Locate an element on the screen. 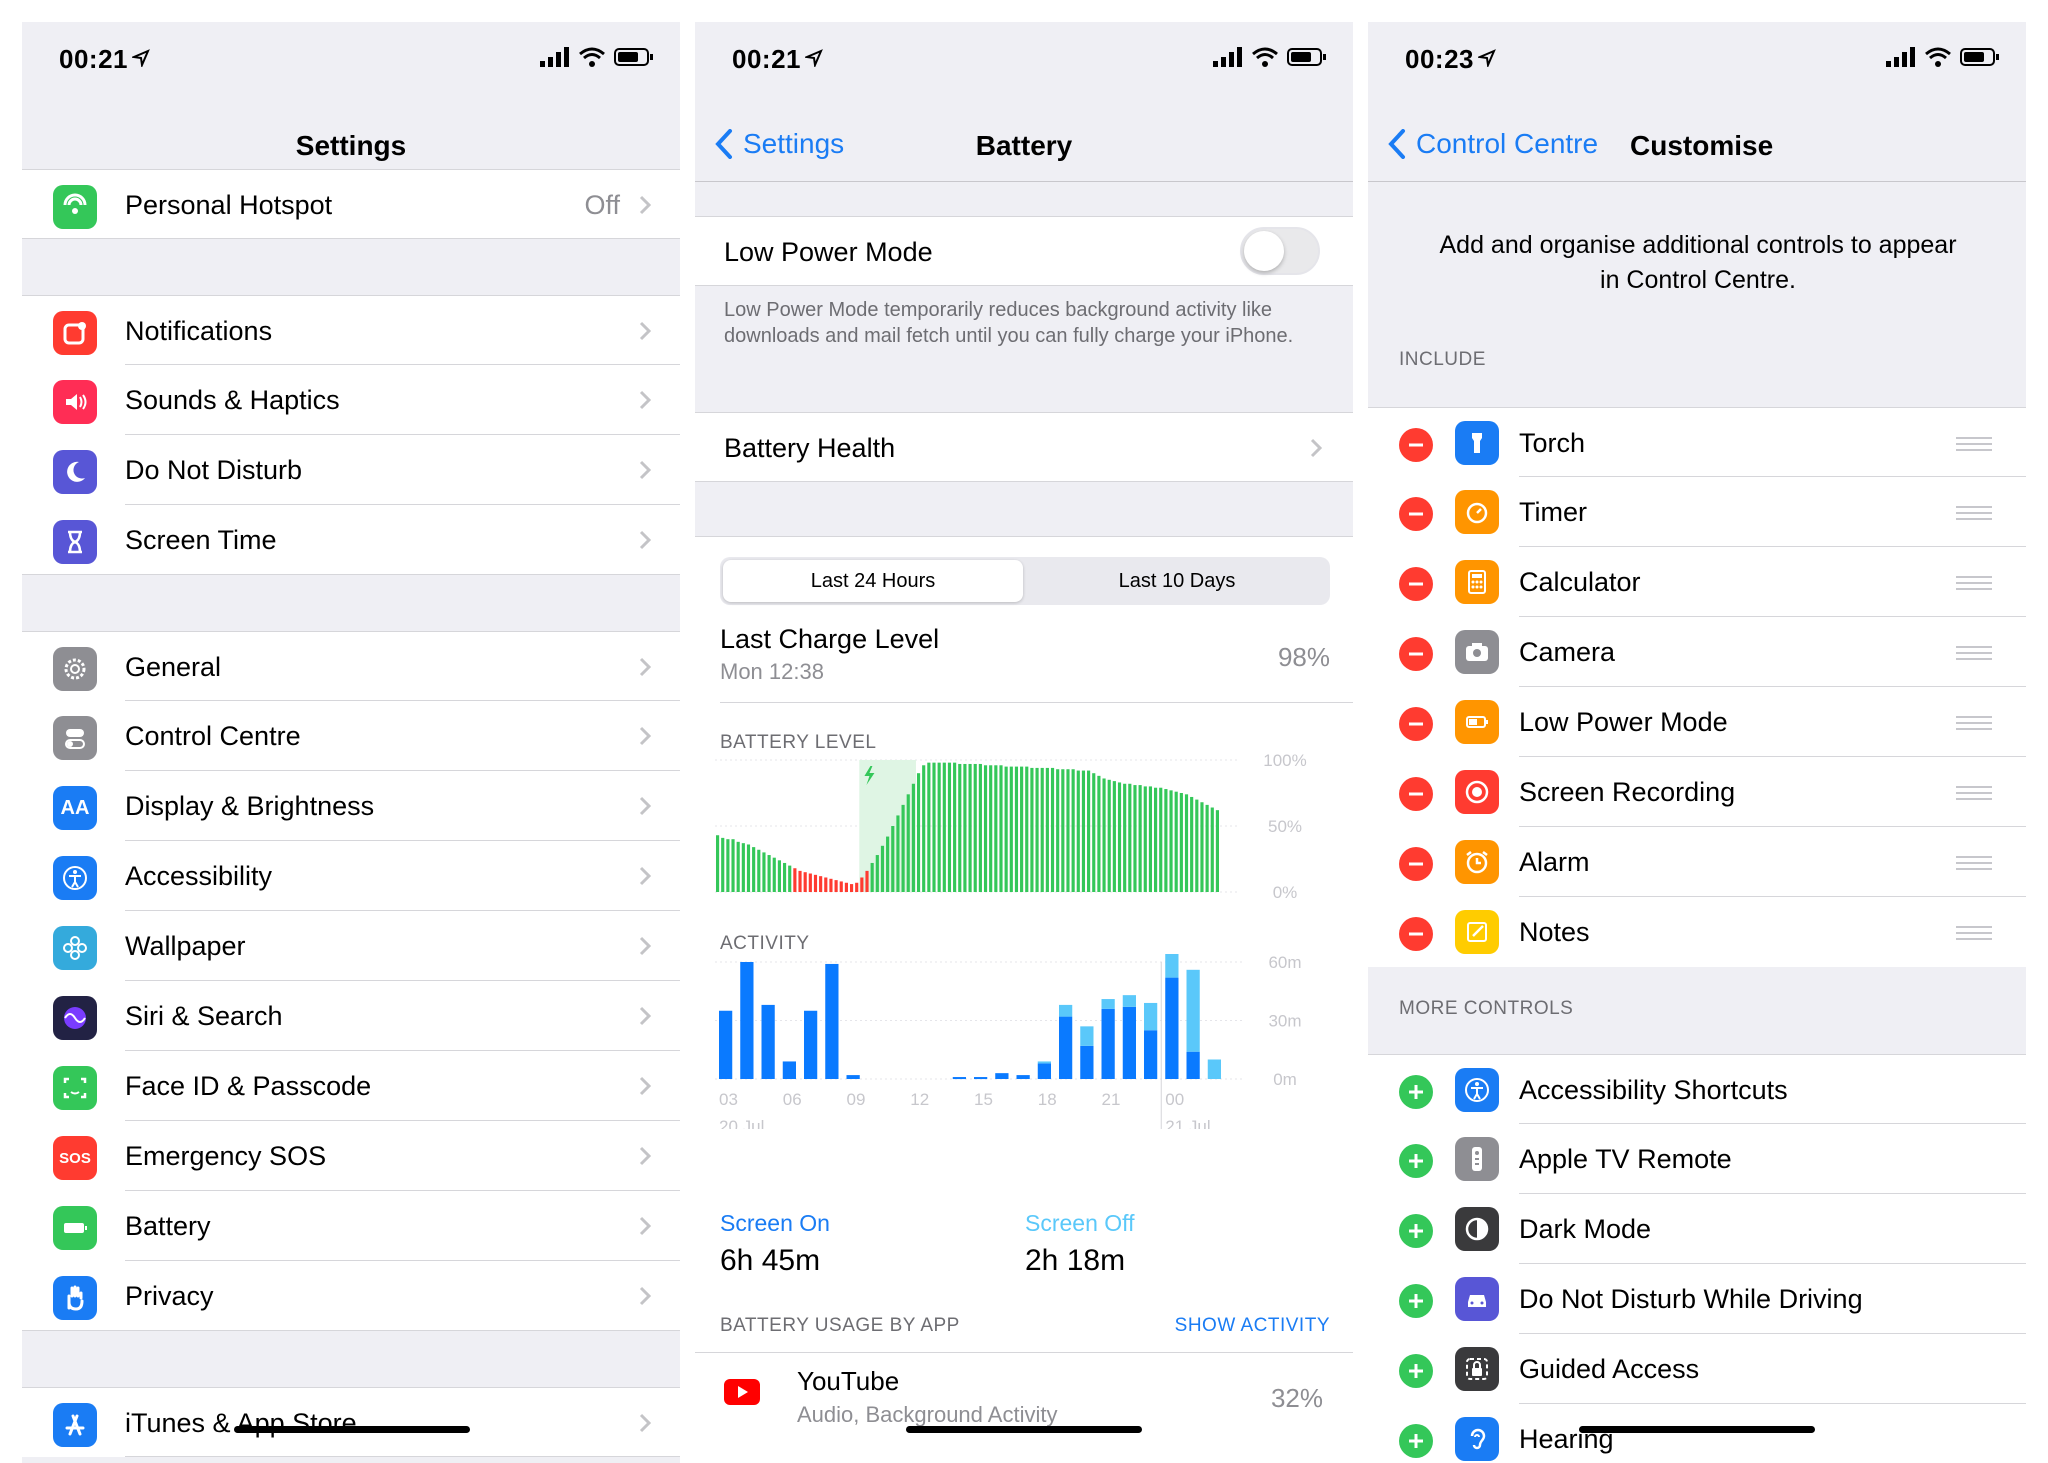  settings-row-privacy: Privacy is located at coordinates (351, 1296).